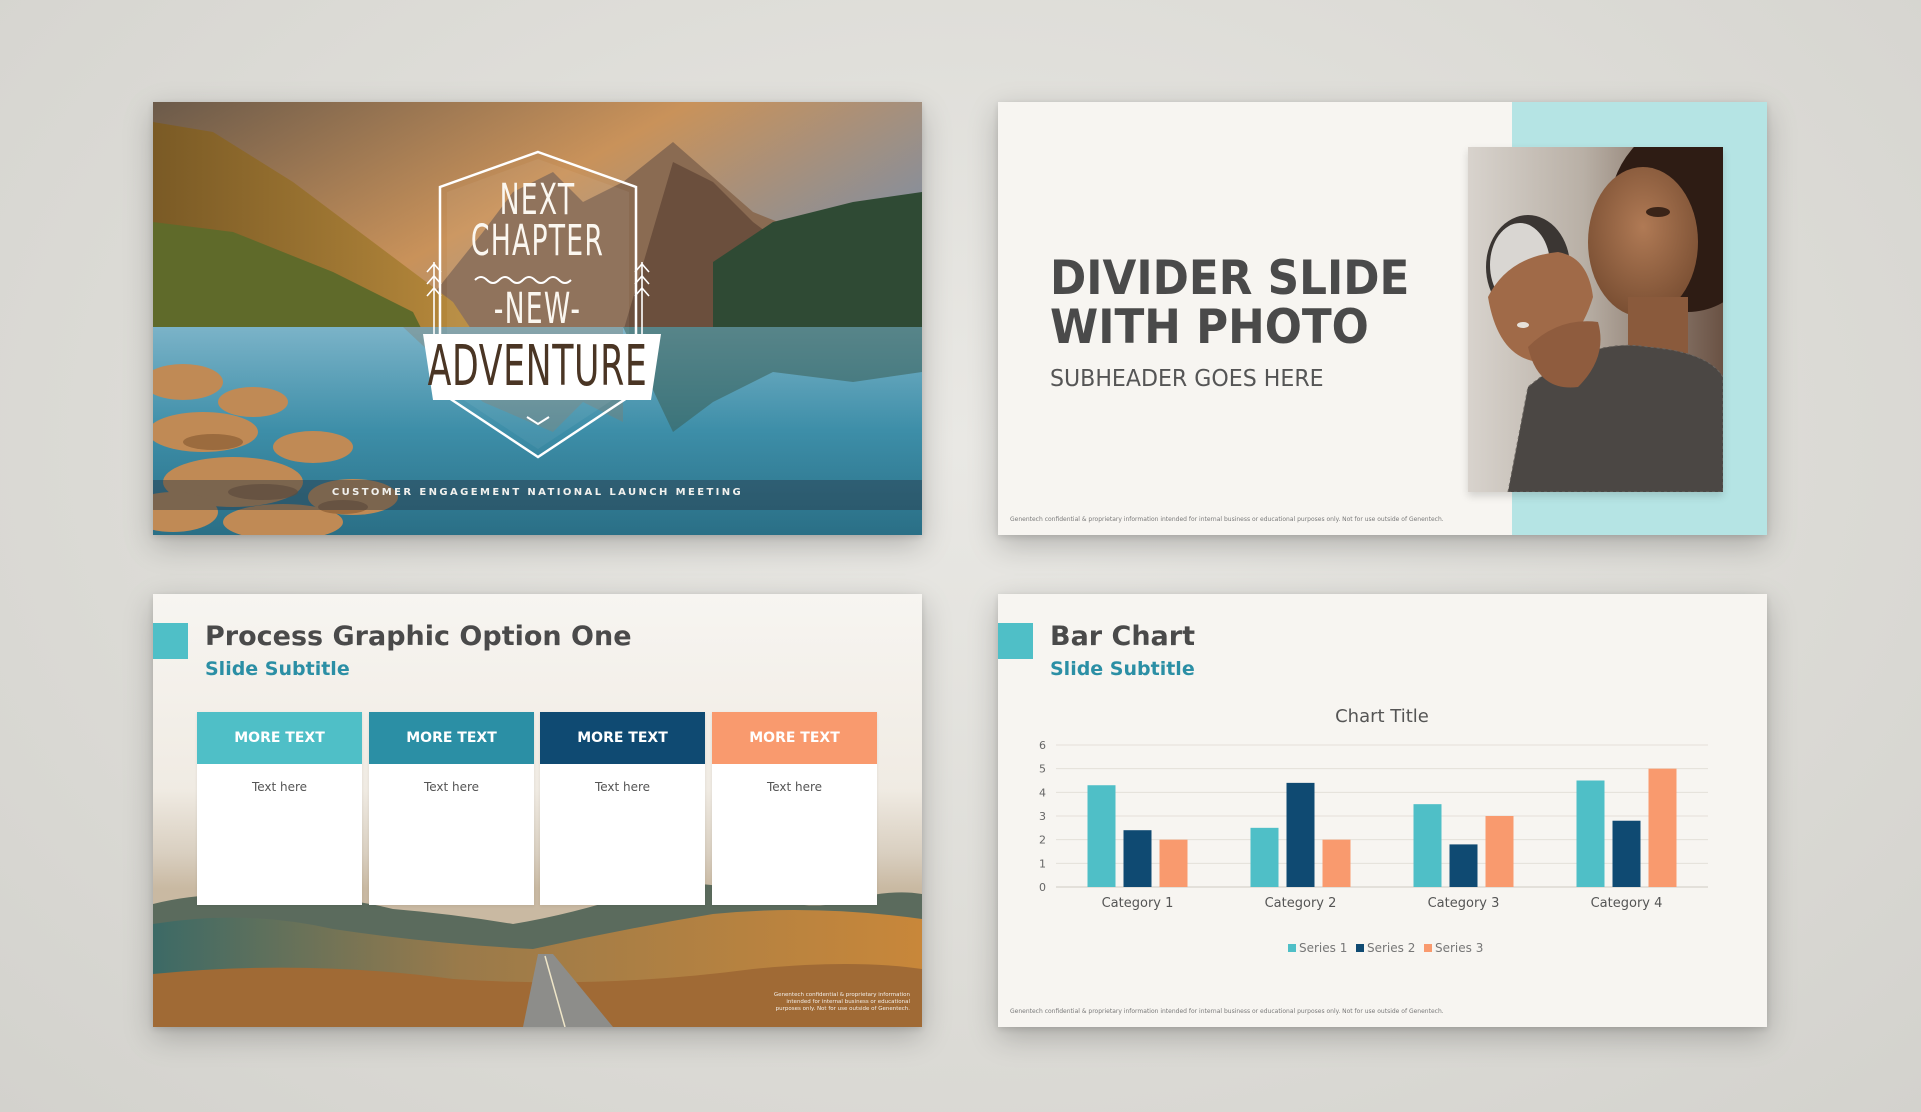 The height and width of the screenshot is (1112, 1921). Describe the element at coordinates (1042, 745) in the screenshot. I see `y-tick-label: 6` at that location.